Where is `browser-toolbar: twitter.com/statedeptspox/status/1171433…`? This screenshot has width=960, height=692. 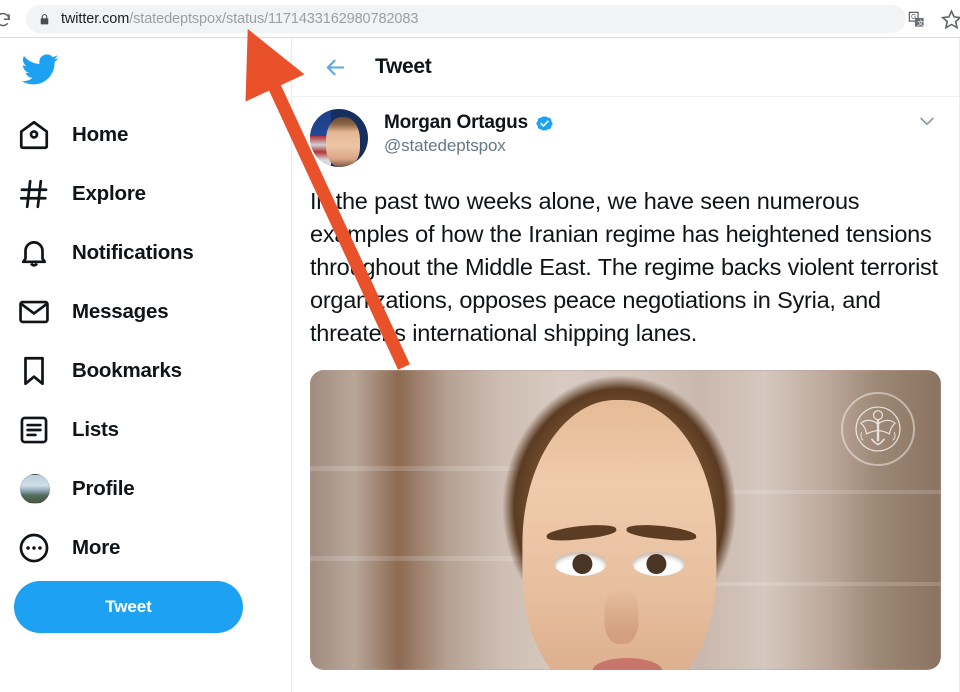
browser-toolbar: twitter.com/statedeptspox/status/1171433… is located at coordinates (480, 19).